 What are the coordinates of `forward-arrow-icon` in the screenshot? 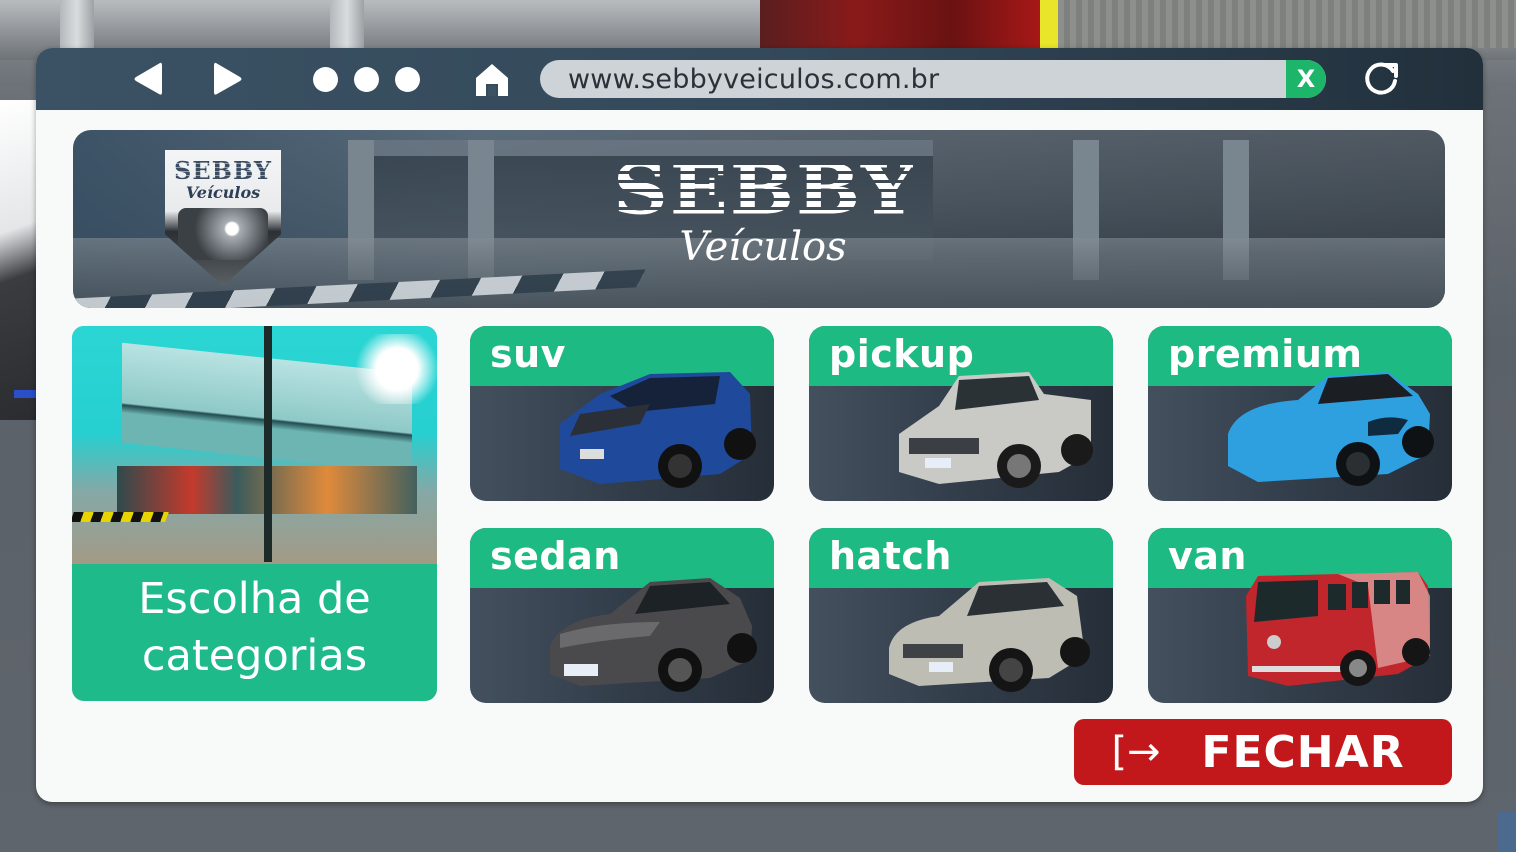 It's located at (228, 78).